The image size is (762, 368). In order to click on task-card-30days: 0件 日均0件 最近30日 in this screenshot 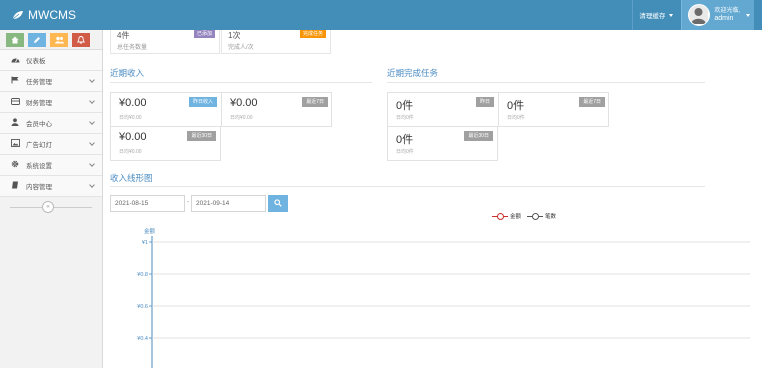, I will do `click(442, 143)`.